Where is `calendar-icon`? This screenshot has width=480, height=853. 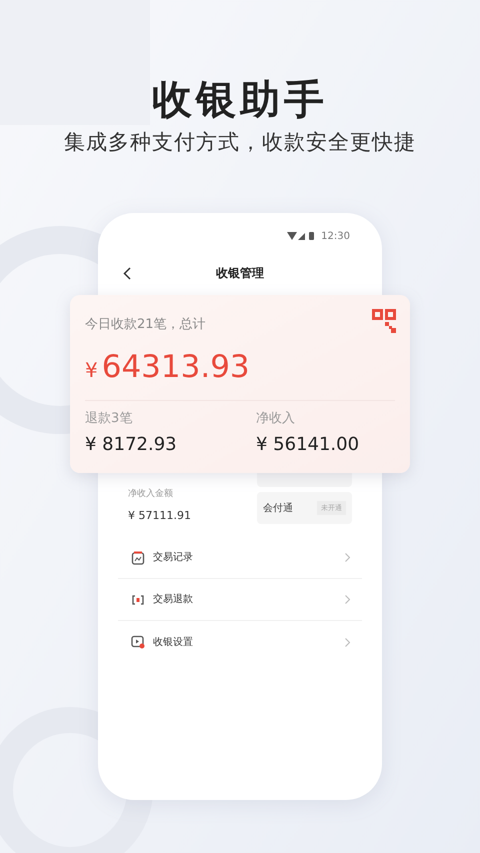
calendar-icon is located at coordinates (138, 557).